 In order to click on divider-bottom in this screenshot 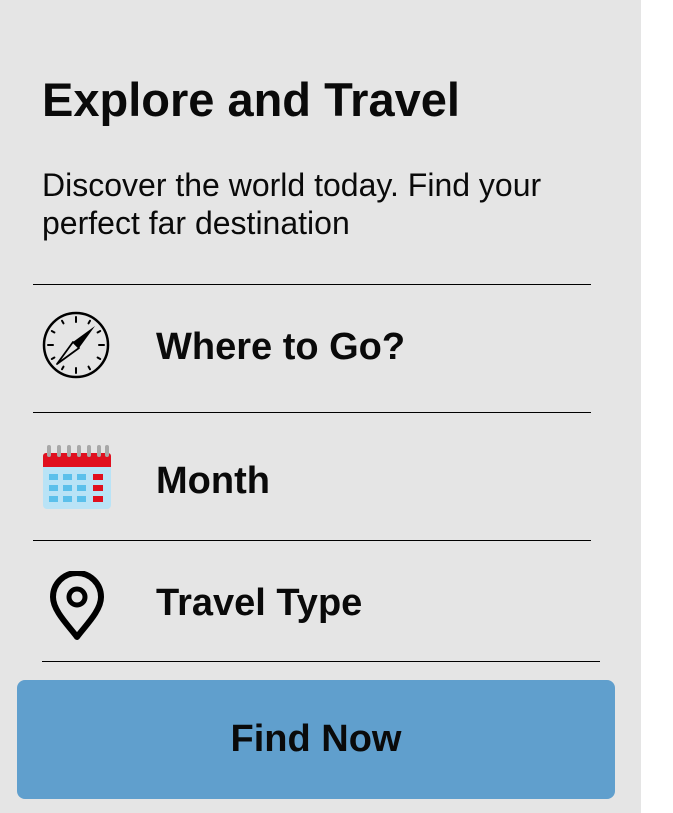, I will do `click(321, 661)`.